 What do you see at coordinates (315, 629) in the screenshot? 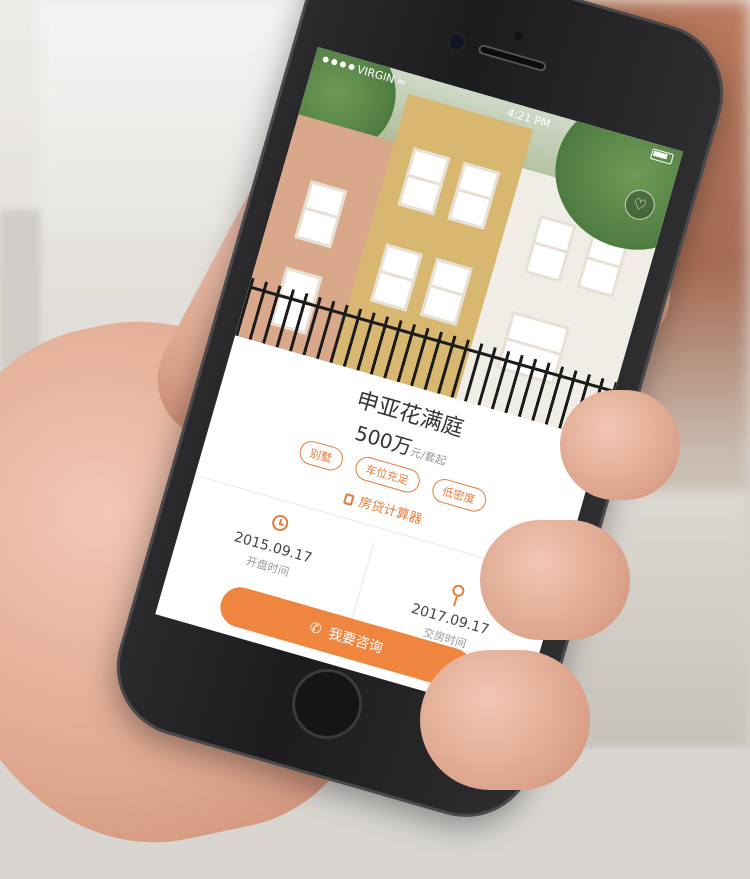
I see `phone-icon: ✆` at bounding box center [315, 629].